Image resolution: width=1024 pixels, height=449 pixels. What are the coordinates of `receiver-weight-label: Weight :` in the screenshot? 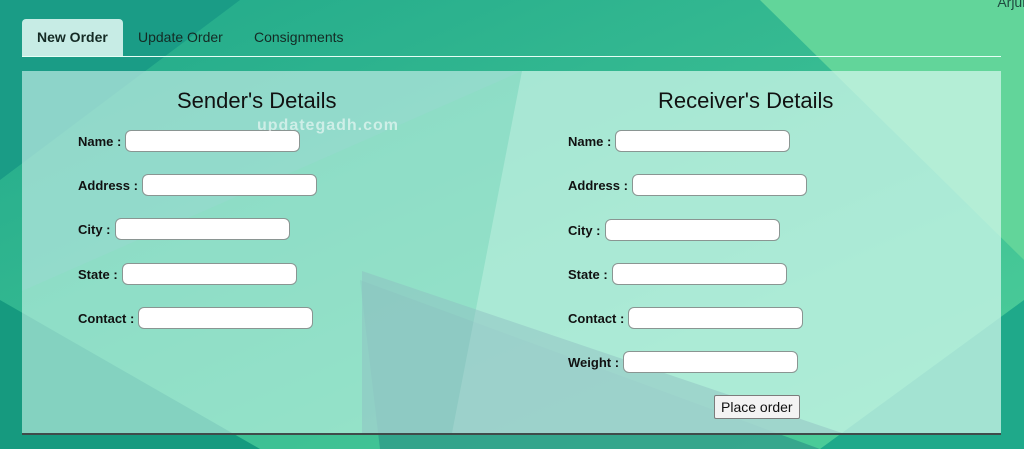 It's located at (594, 362).